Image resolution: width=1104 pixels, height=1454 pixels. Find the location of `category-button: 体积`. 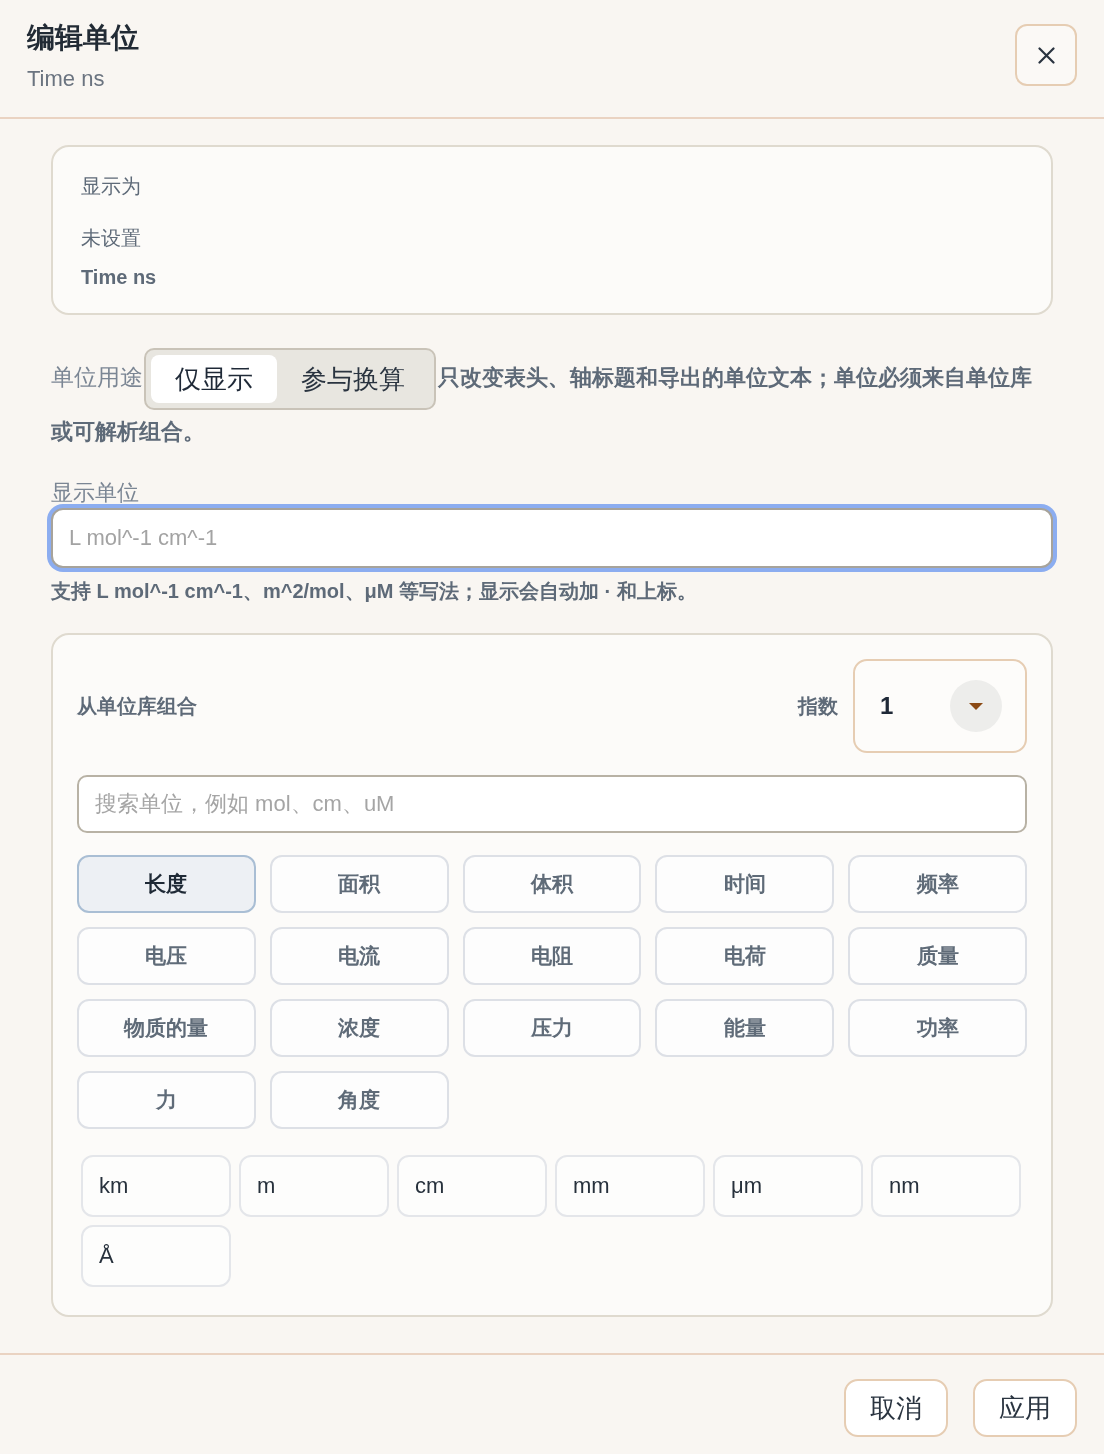

category-button: 体积 is located at coordinates (552, 884).